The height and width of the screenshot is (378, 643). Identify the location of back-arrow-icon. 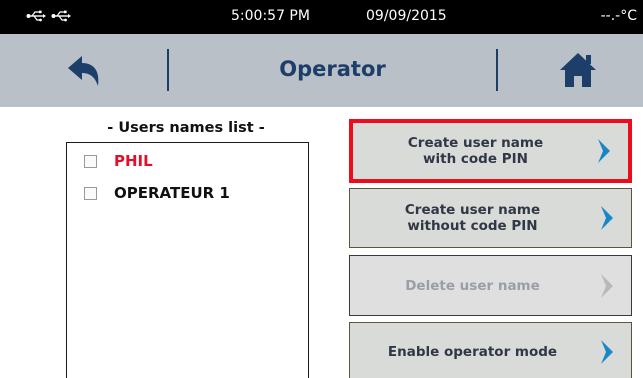
(85, 72).